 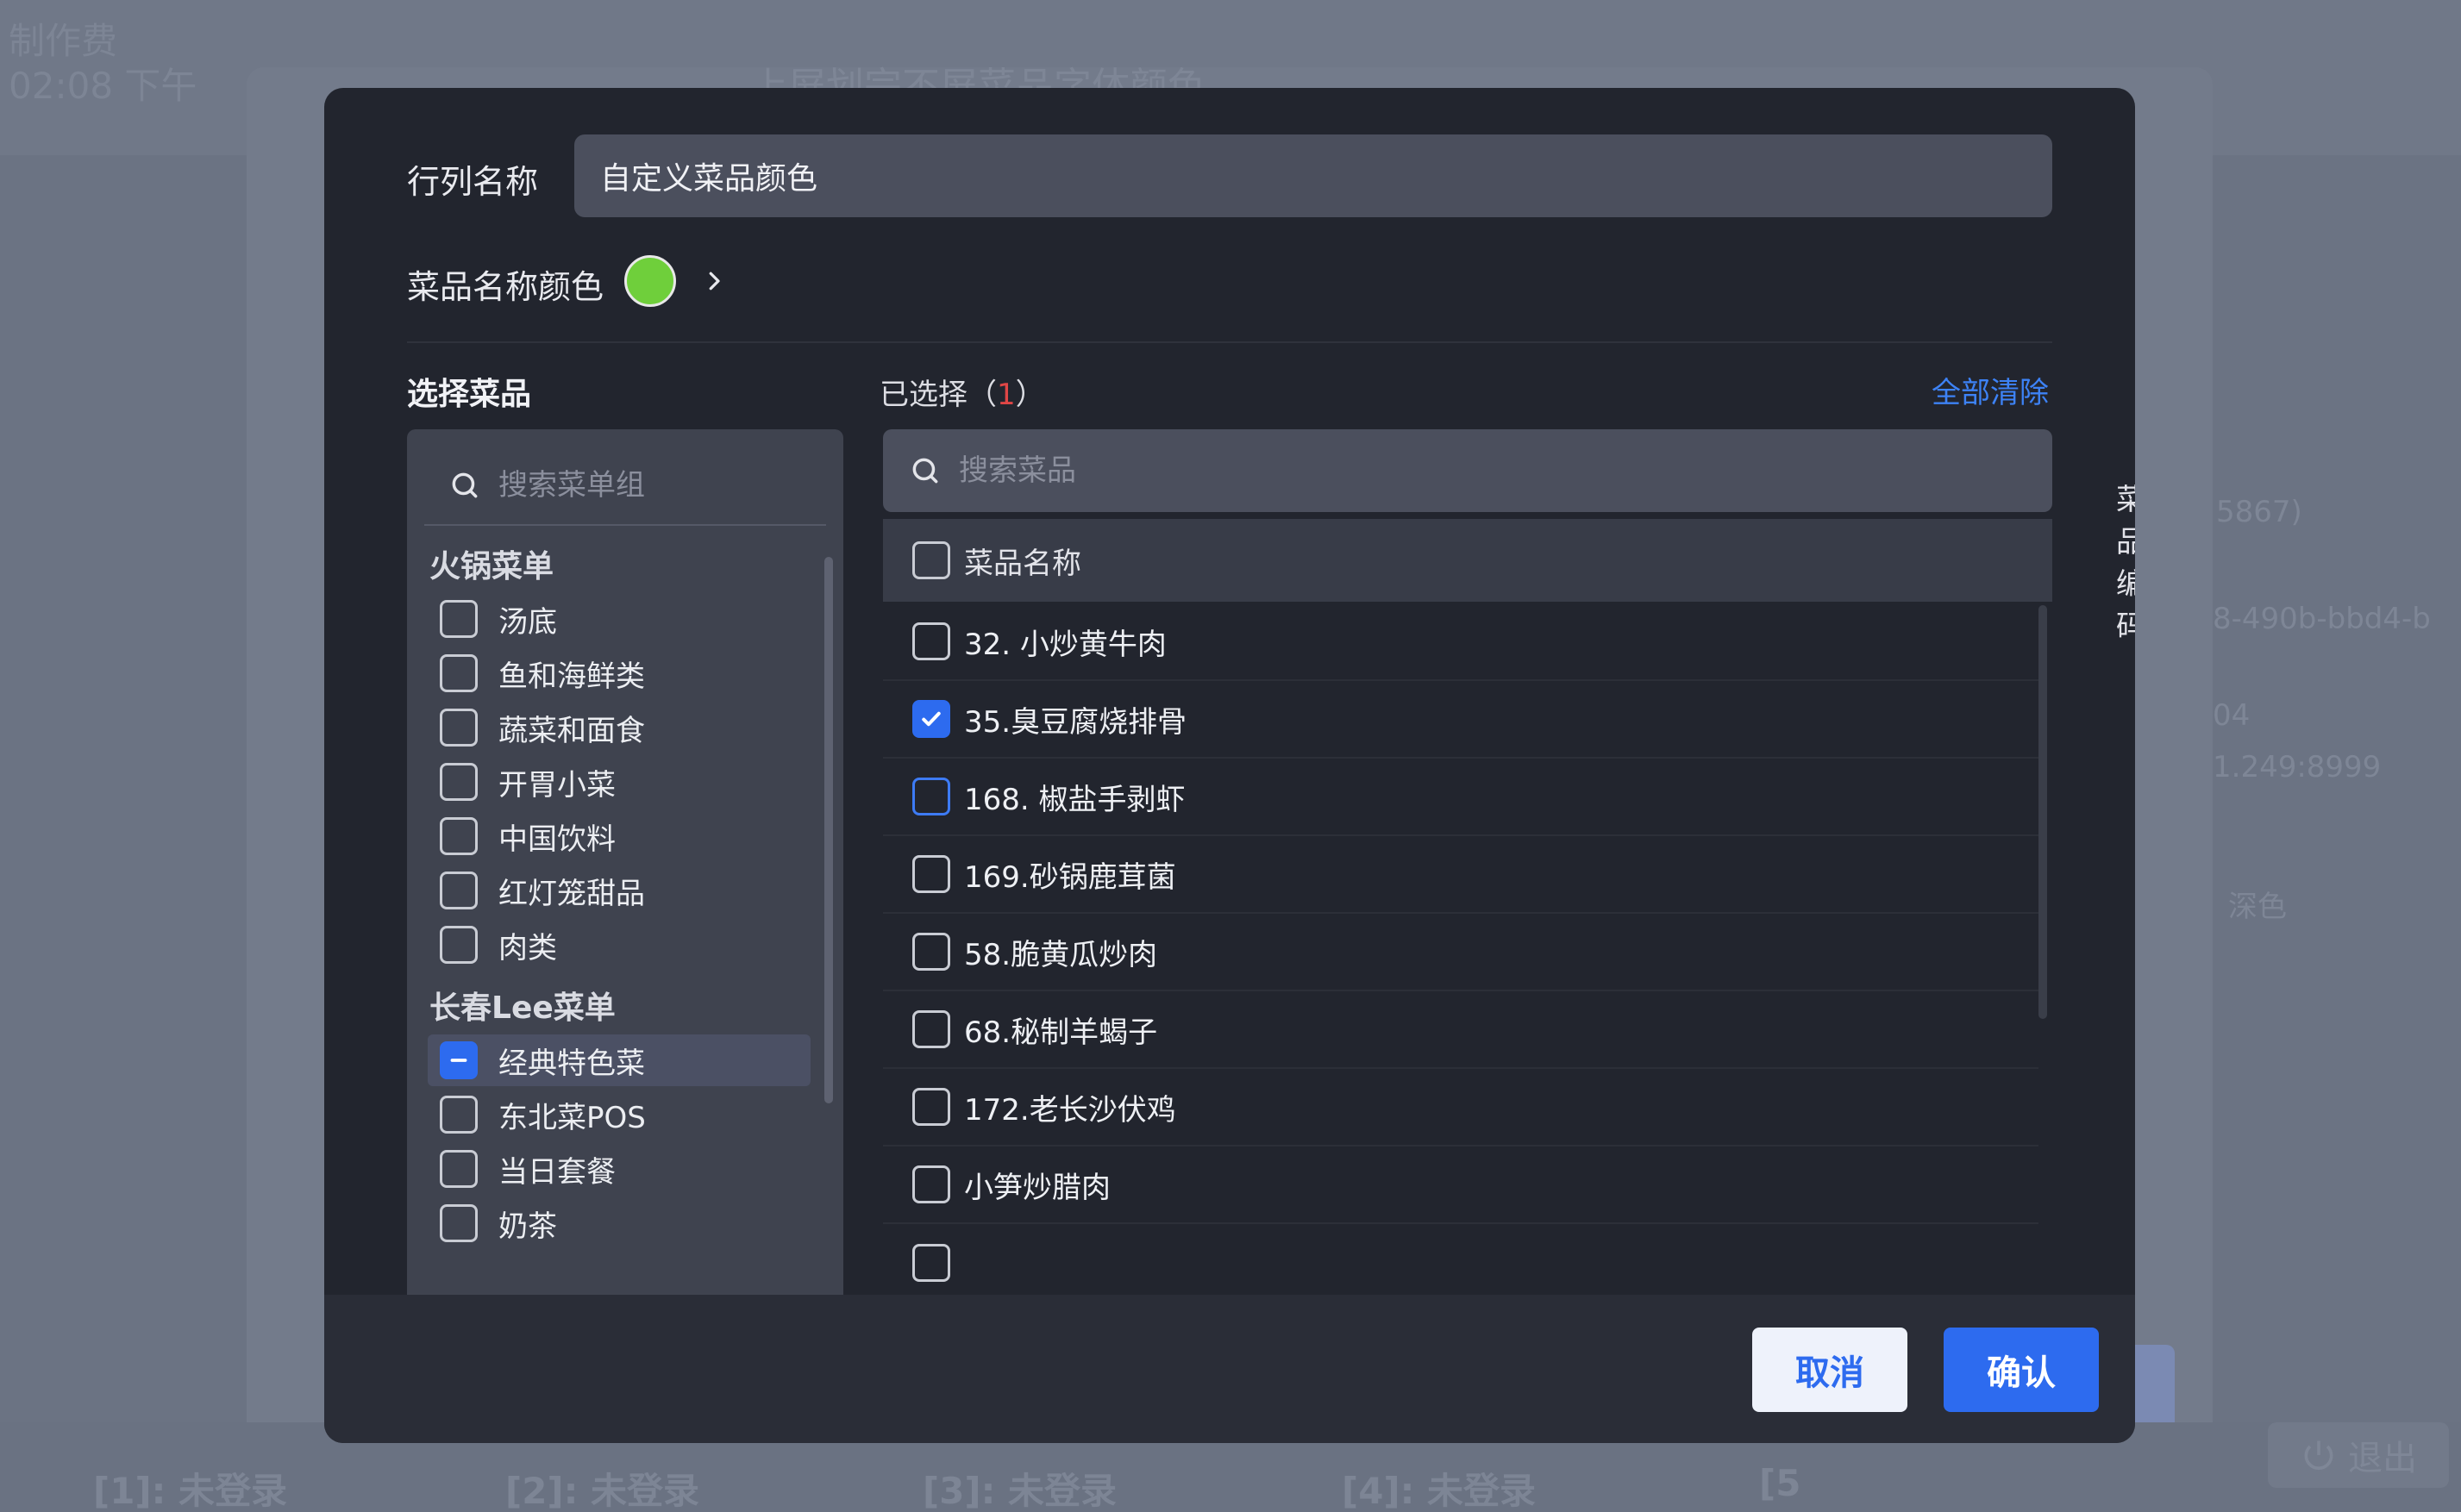 What do you see at coordinates (1061, 954) in the screenshot?
I see `dish-name: 58.脆黄瓜炒肉` at bounding box center [1061, 954].